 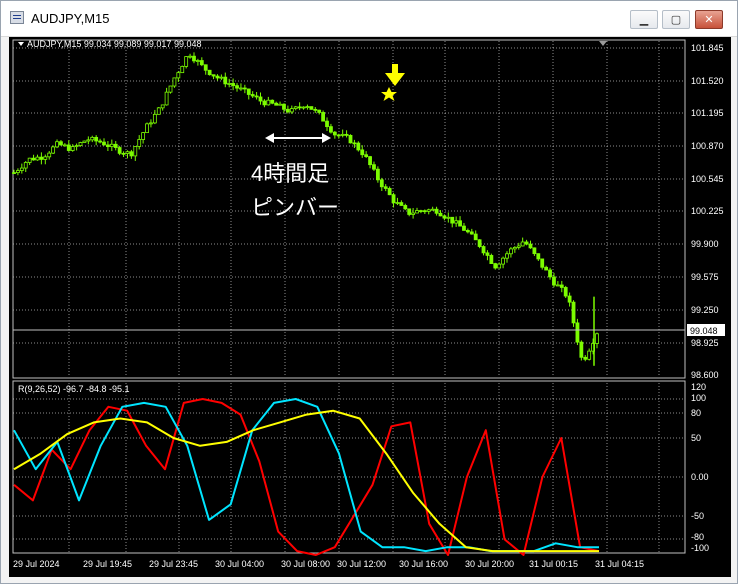 I want to click on maximize-button: ▢, so click(x=676, y=19).